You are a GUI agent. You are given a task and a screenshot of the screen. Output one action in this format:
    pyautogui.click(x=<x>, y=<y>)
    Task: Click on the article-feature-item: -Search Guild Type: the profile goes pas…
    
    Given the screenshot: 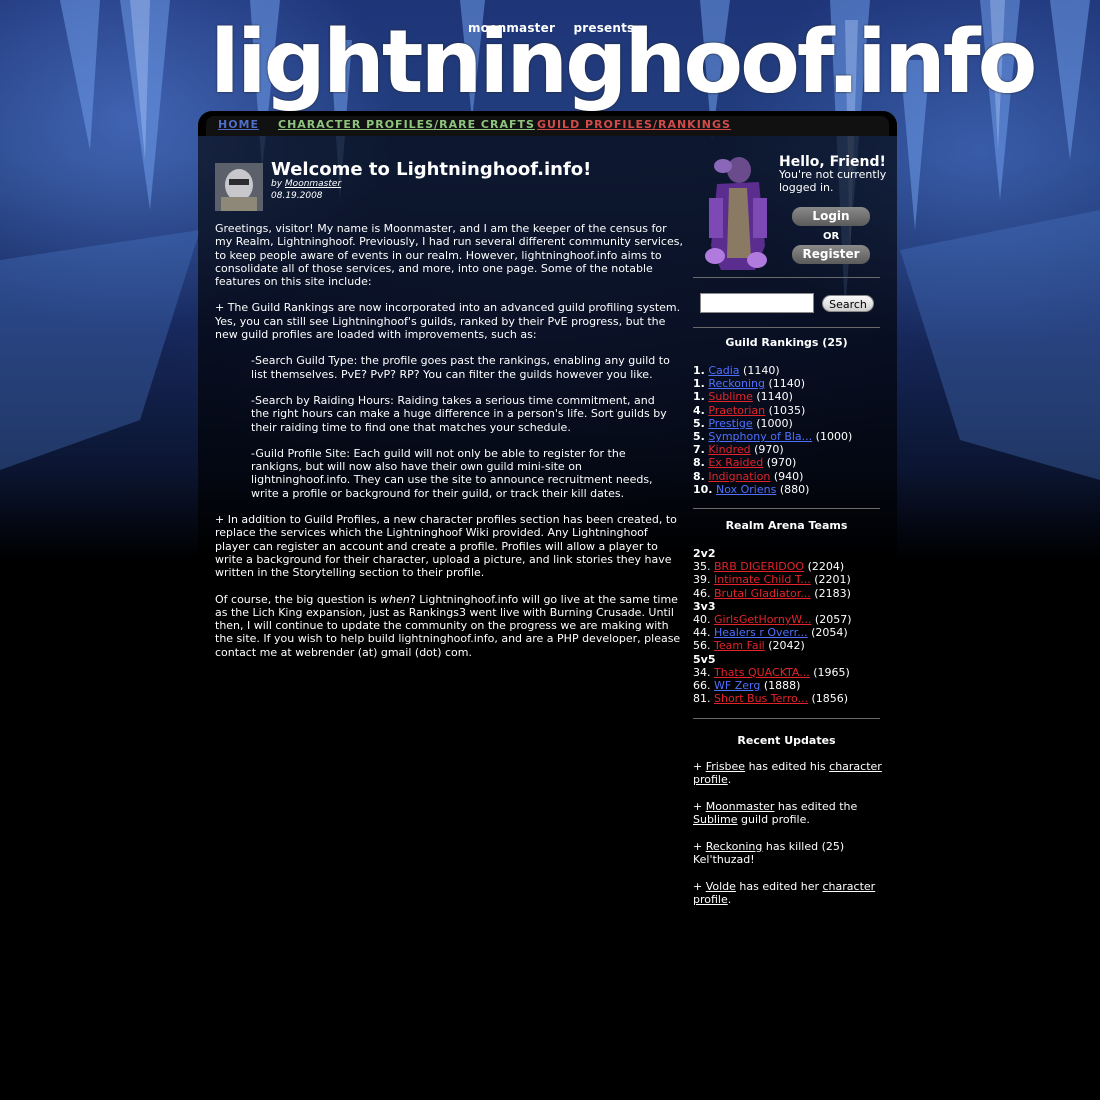 What is the action you would take?
    pyautogui.click(x=460, y=367)
    